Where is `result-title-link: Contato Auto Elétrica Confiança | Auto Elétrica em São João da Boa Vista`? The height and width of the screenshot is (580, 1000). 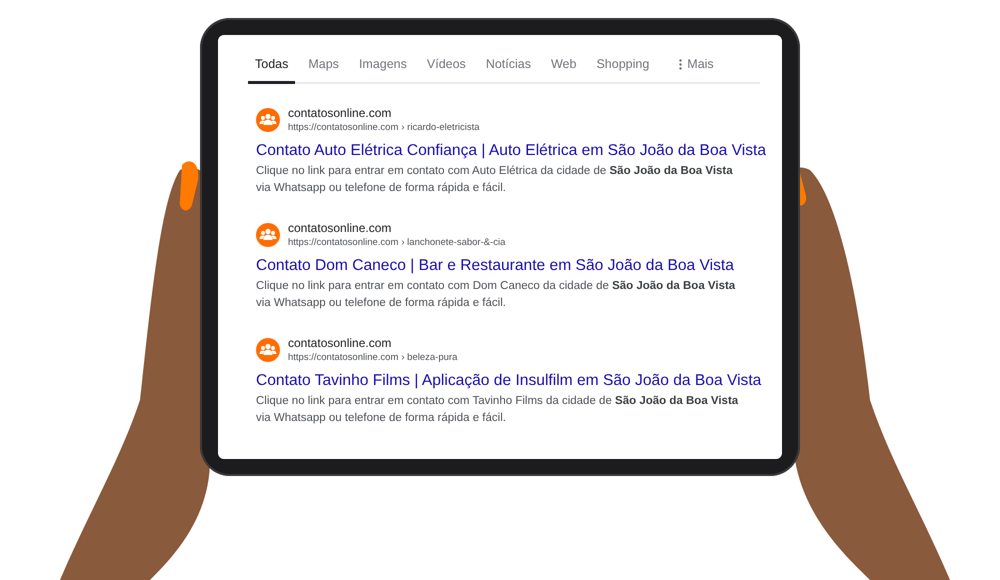
result-title-link: Contato Auto Elétrica Confiança | Auto Elétrica em São João da Boa Vista is located at coordinates (511, 150).